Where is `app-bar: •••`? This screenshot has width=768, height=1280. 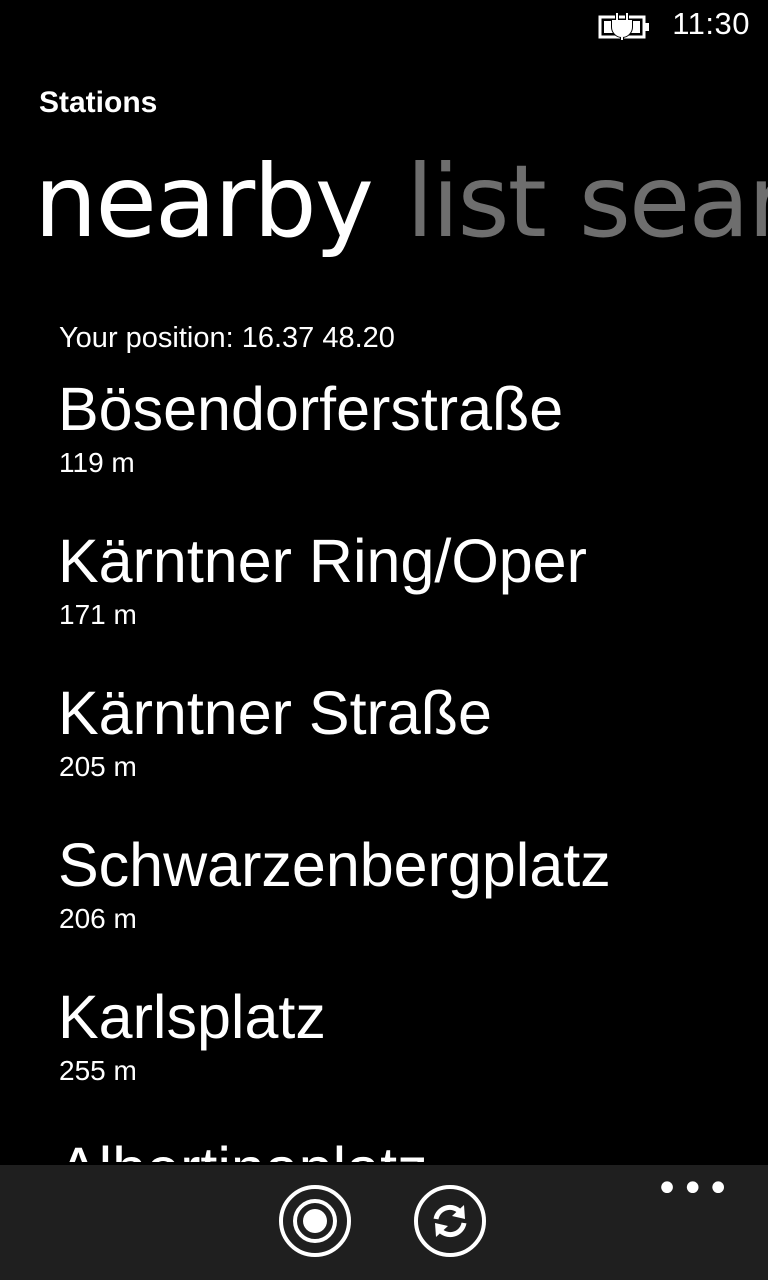 app-bar: ••• is located at coordinates (384, 1222).